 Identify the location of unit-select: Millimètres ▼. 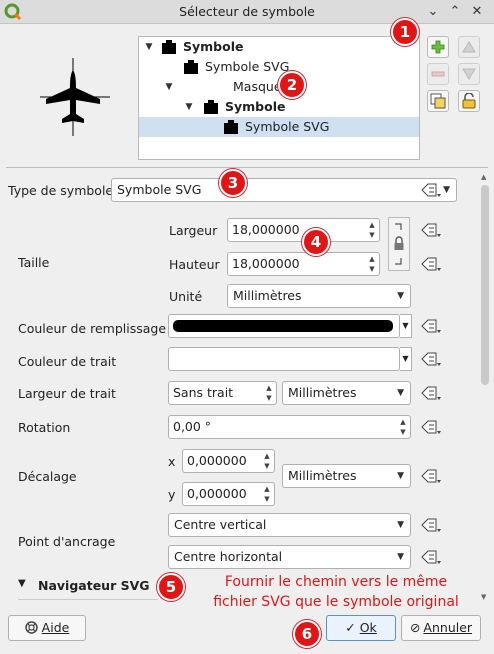
(319, 296).